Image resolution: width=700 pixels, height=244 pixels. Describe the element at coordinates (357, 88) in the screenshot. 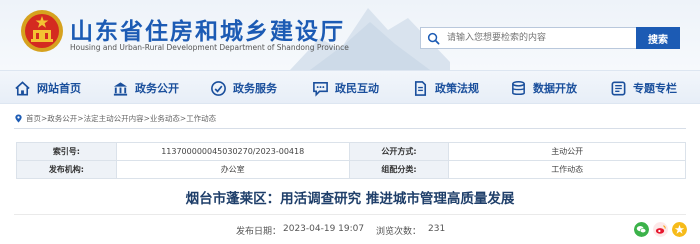

I see `nav-item-label: 政民互动` at that location.